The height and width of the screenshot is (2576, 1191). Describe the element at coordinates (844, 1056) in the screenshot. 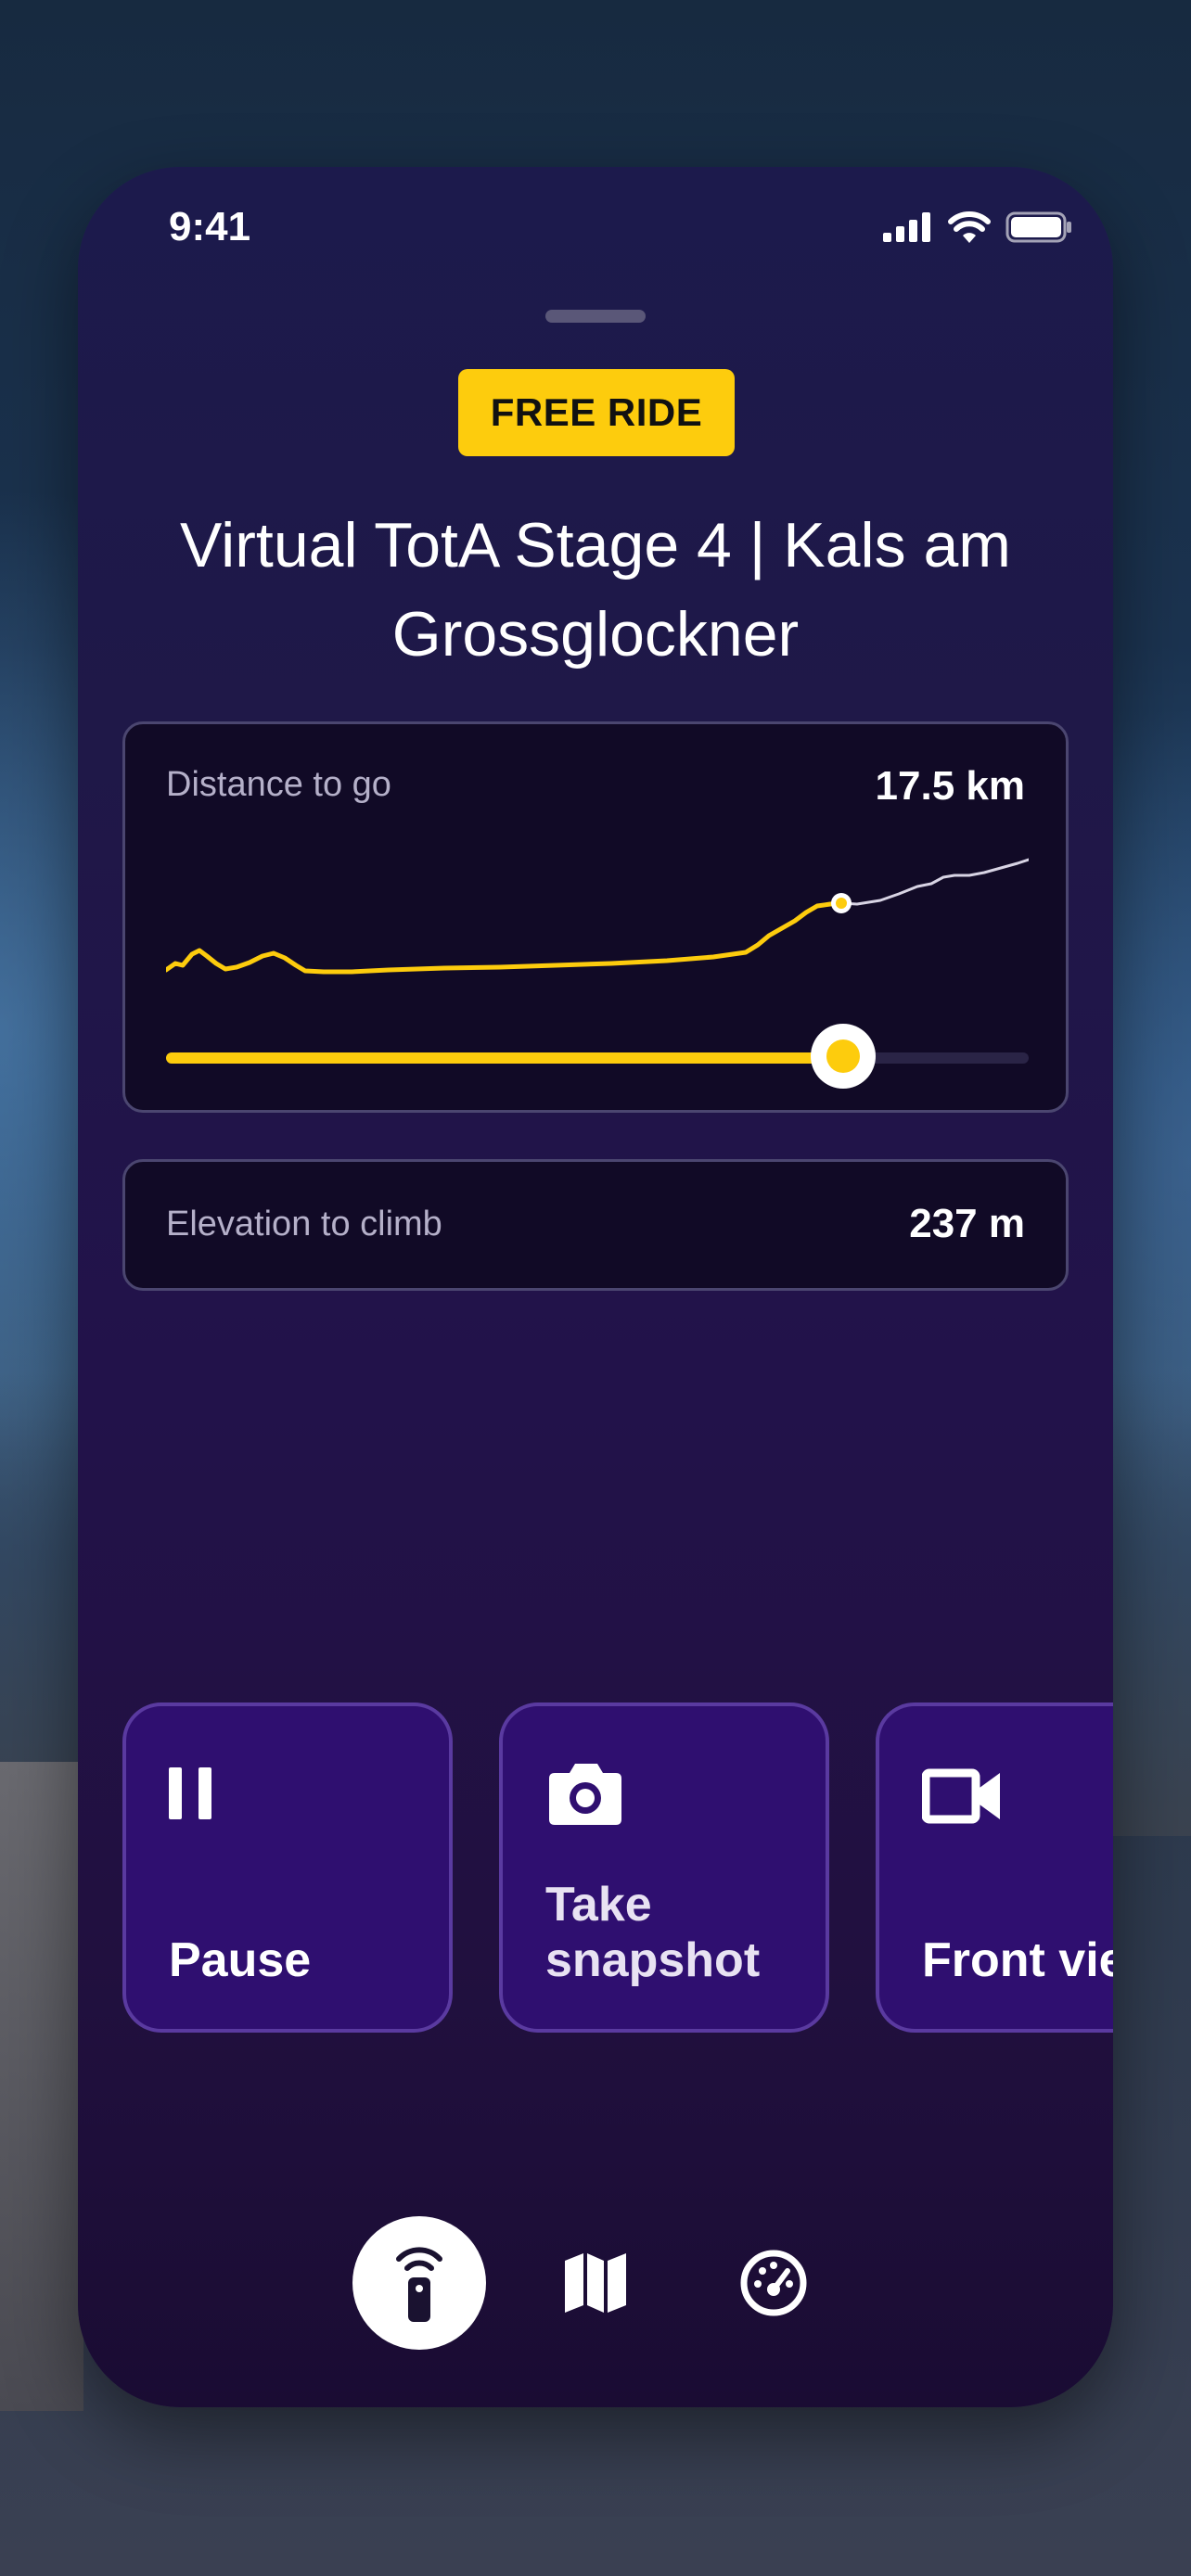

I see `slider-thumb` at that location.